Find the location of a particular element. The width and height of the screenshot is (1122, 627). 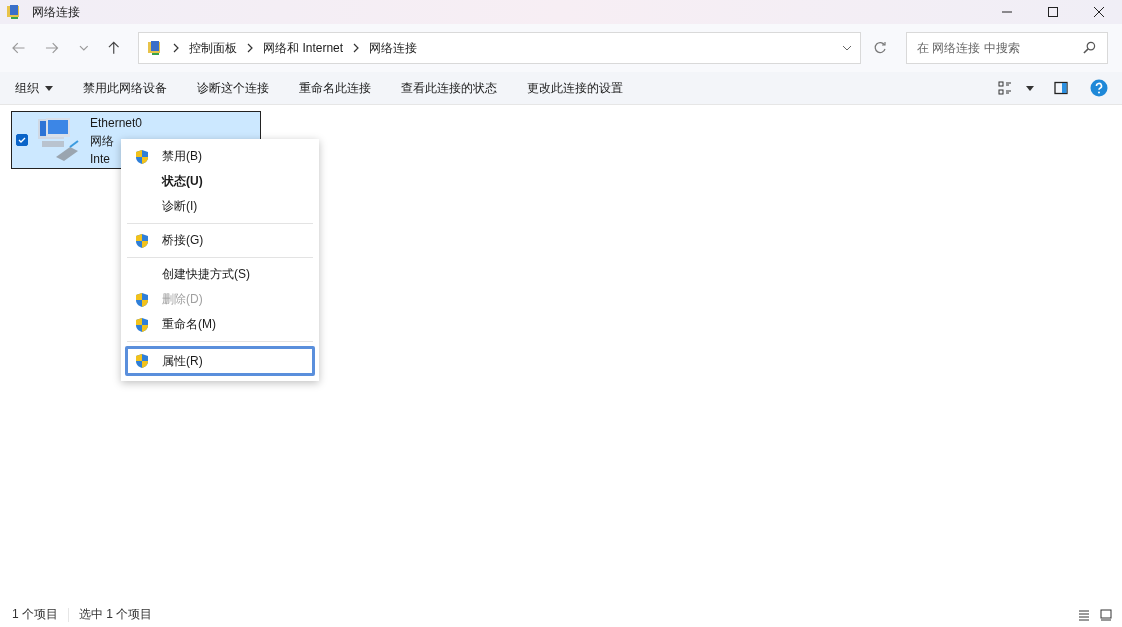

window-title: 网络连接 is located at coordinates (56, 12).